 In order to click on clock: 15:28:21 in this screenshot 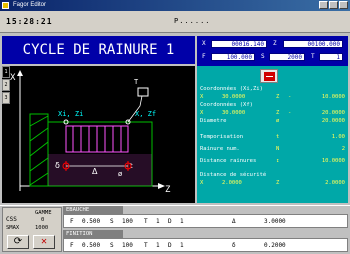, I will do `click(29, 21)`.